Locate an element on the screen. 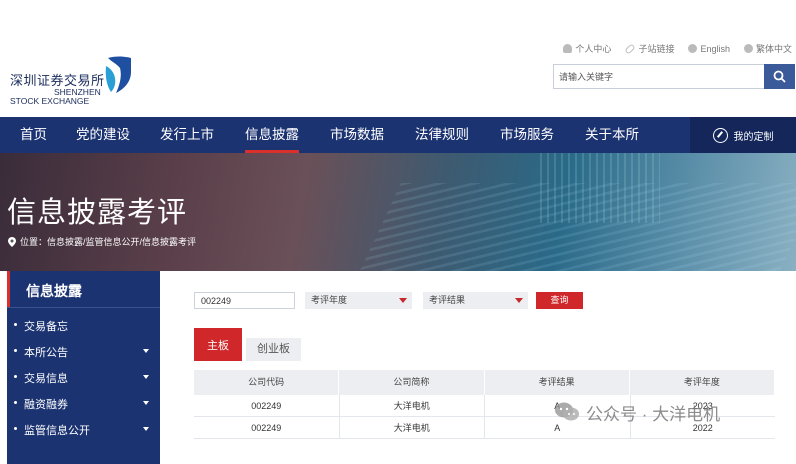  toplink-personal-center: 个人中心 is located at coordinates (587, 48).